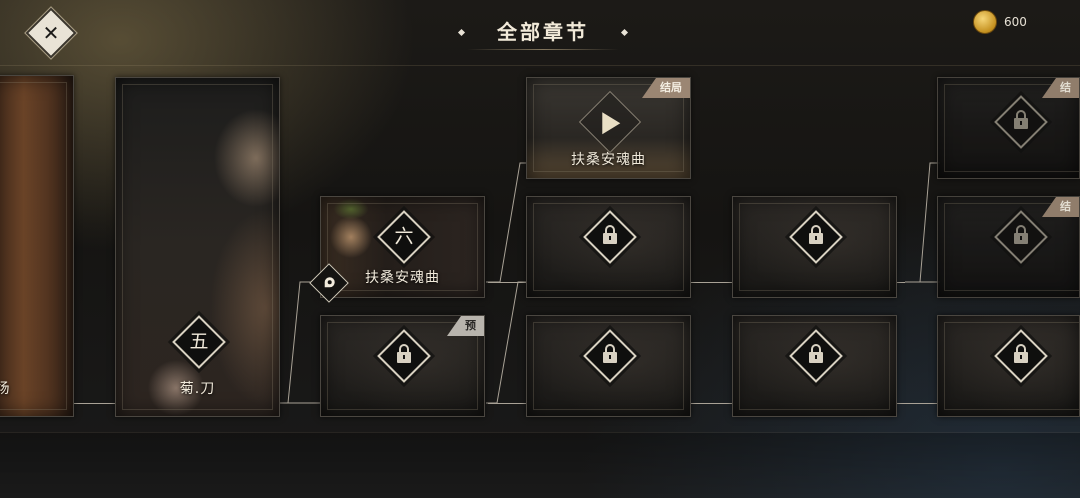 Image resolution: width=1080 pixels, height=498 pixels. I want to click on chapter-label: 场, so click(7, 388).